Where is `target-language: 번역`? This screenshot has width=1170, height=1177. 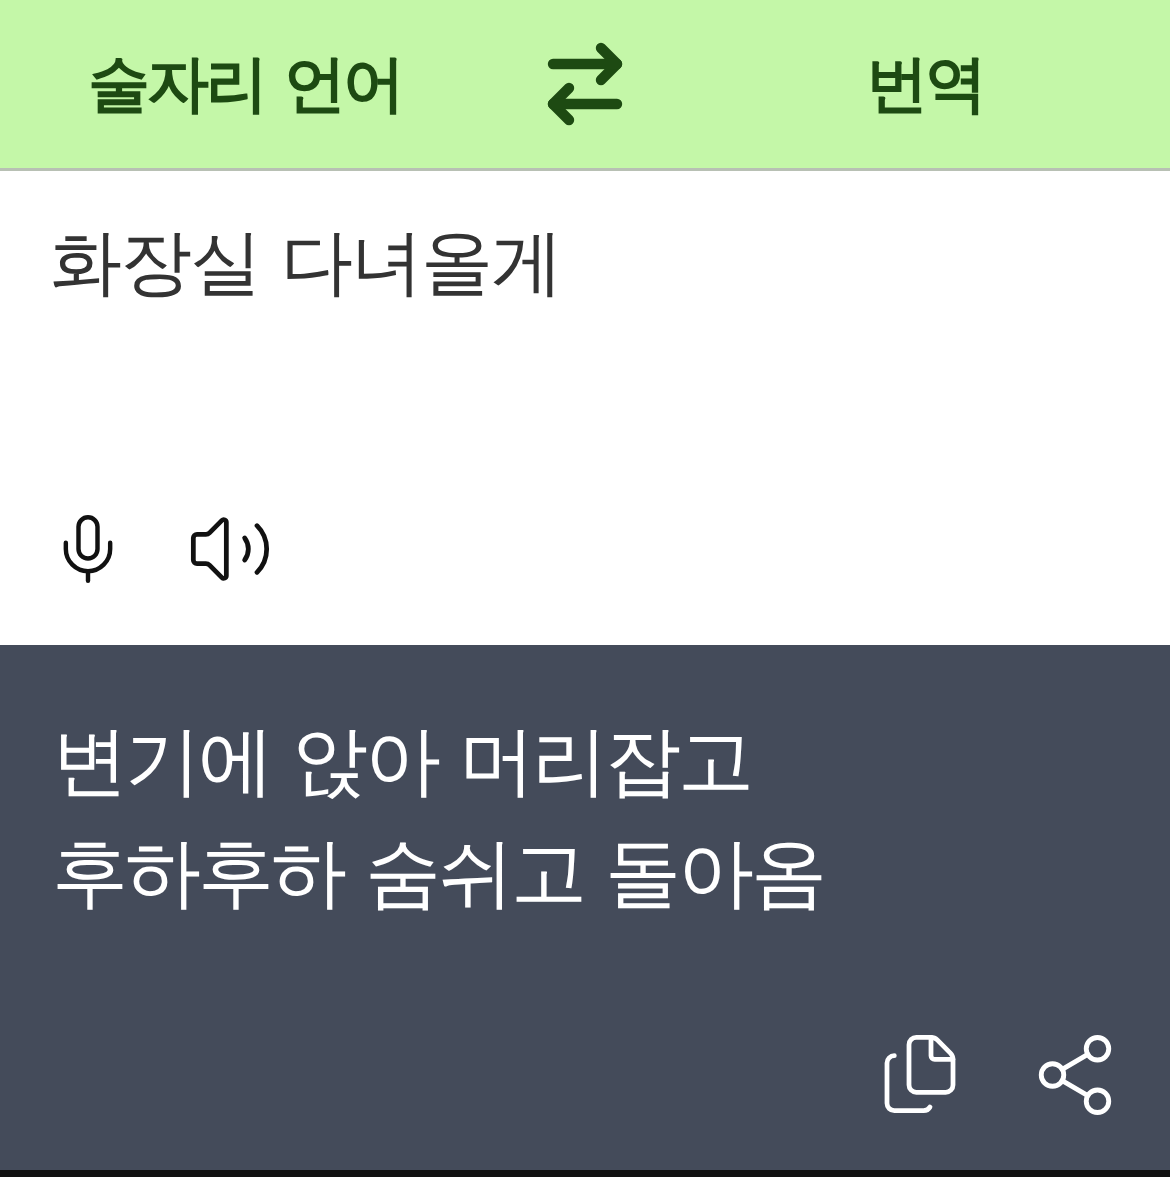
target-language: 번역 is located at coordinates (925, 84).